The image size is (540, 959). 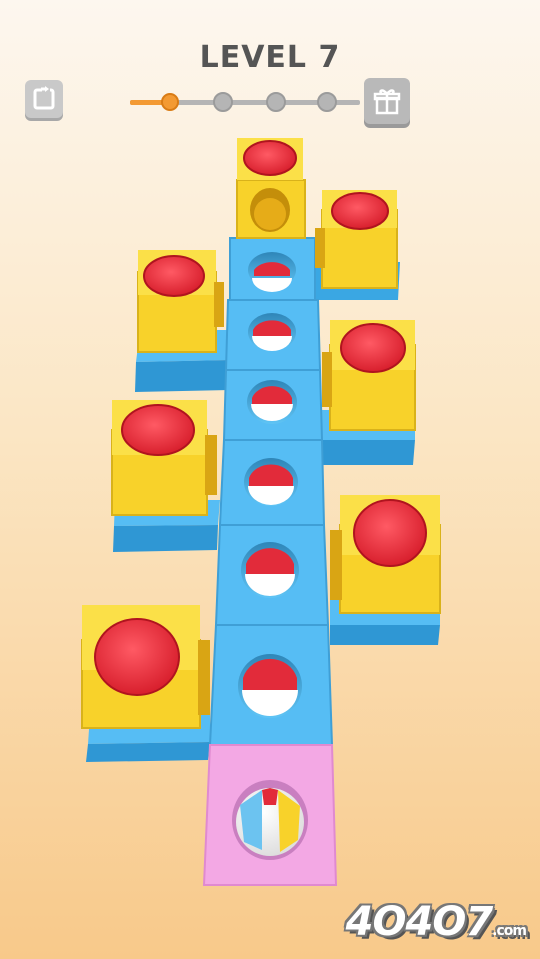 What do you see at coordinates (270, 820) in the screenshot?
I see `player-ball` at bounding box center [270, 820].